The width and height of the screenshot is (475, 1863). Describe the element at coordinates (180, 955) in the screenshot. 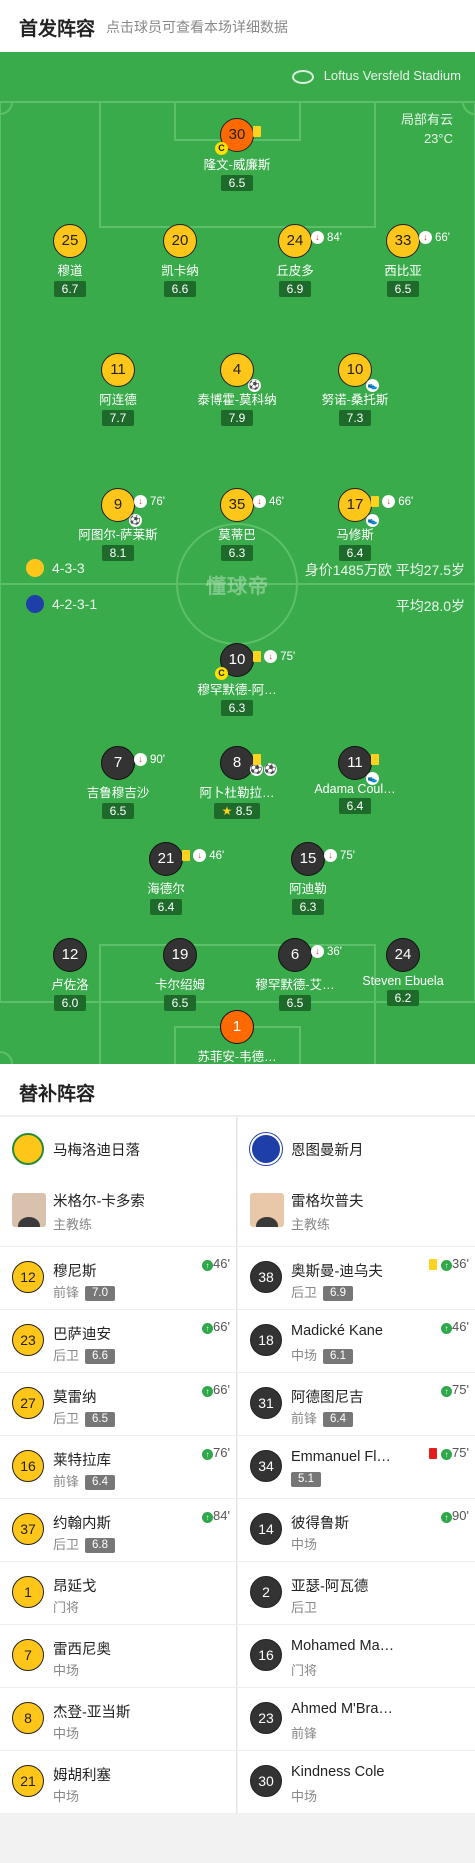

I see `player-number: 19` at that location.